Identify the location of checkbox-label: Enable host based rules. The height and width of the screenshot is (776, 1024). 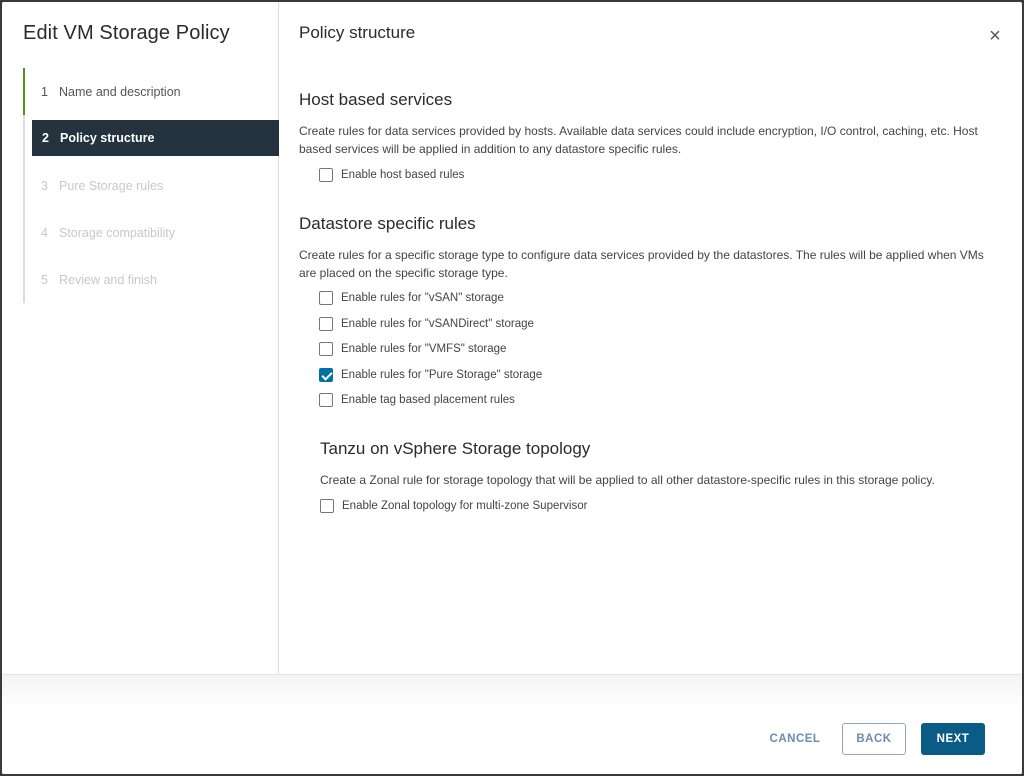
(403, 174).